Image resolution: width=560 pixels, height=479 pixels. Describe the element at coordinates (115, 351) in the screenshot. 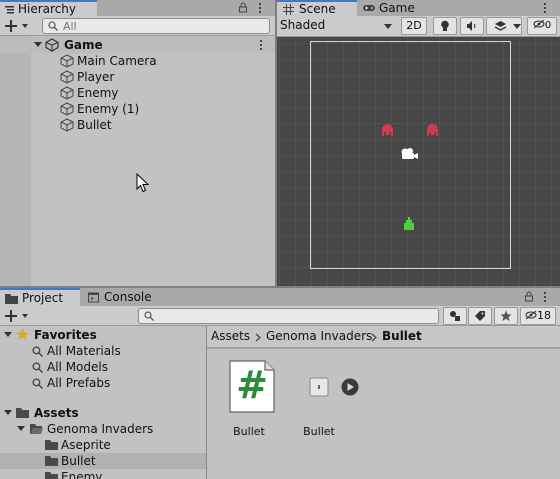

I see `favorite-item: All Materials` at that location.